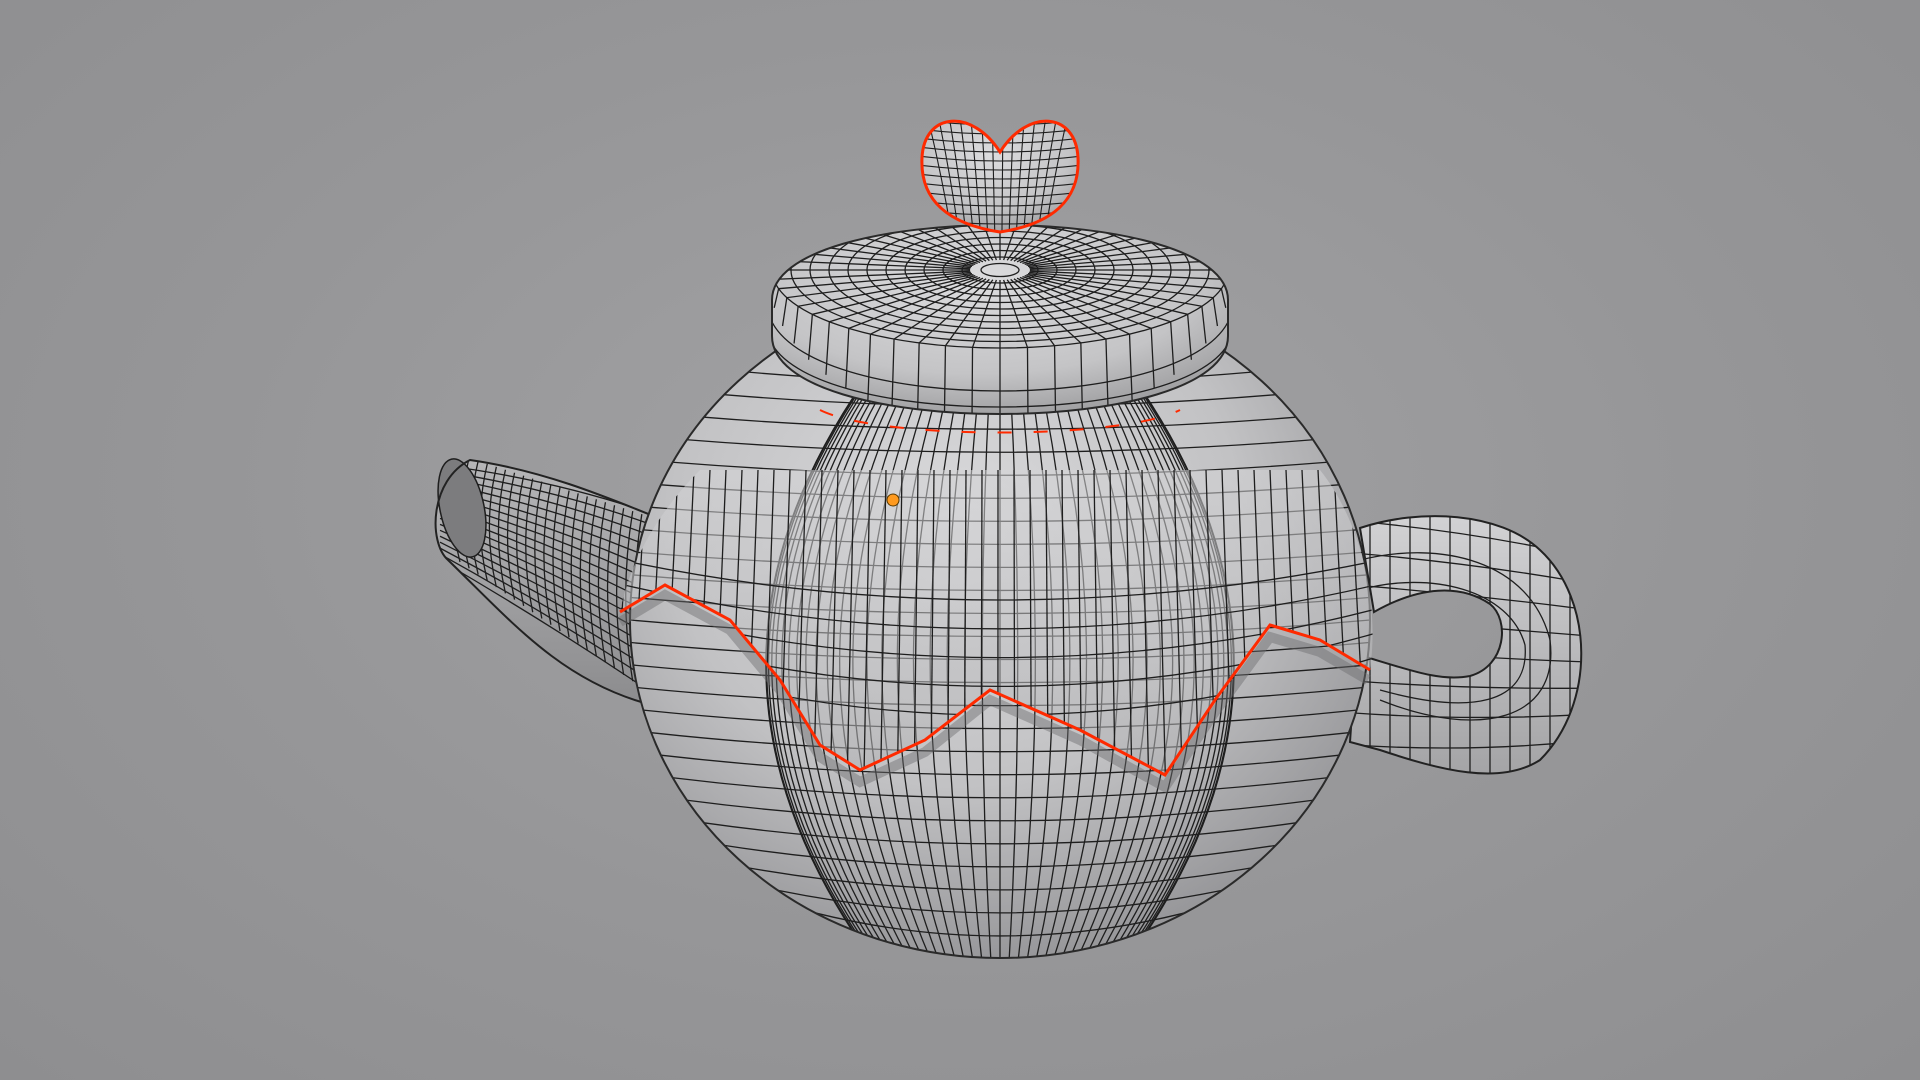 The height and width of the screenshot is (1080, 1920). What do you see at coordinates (1470, 645) in the screenshot?
I see `teapot-handle` at bounding box center [1470, 645].